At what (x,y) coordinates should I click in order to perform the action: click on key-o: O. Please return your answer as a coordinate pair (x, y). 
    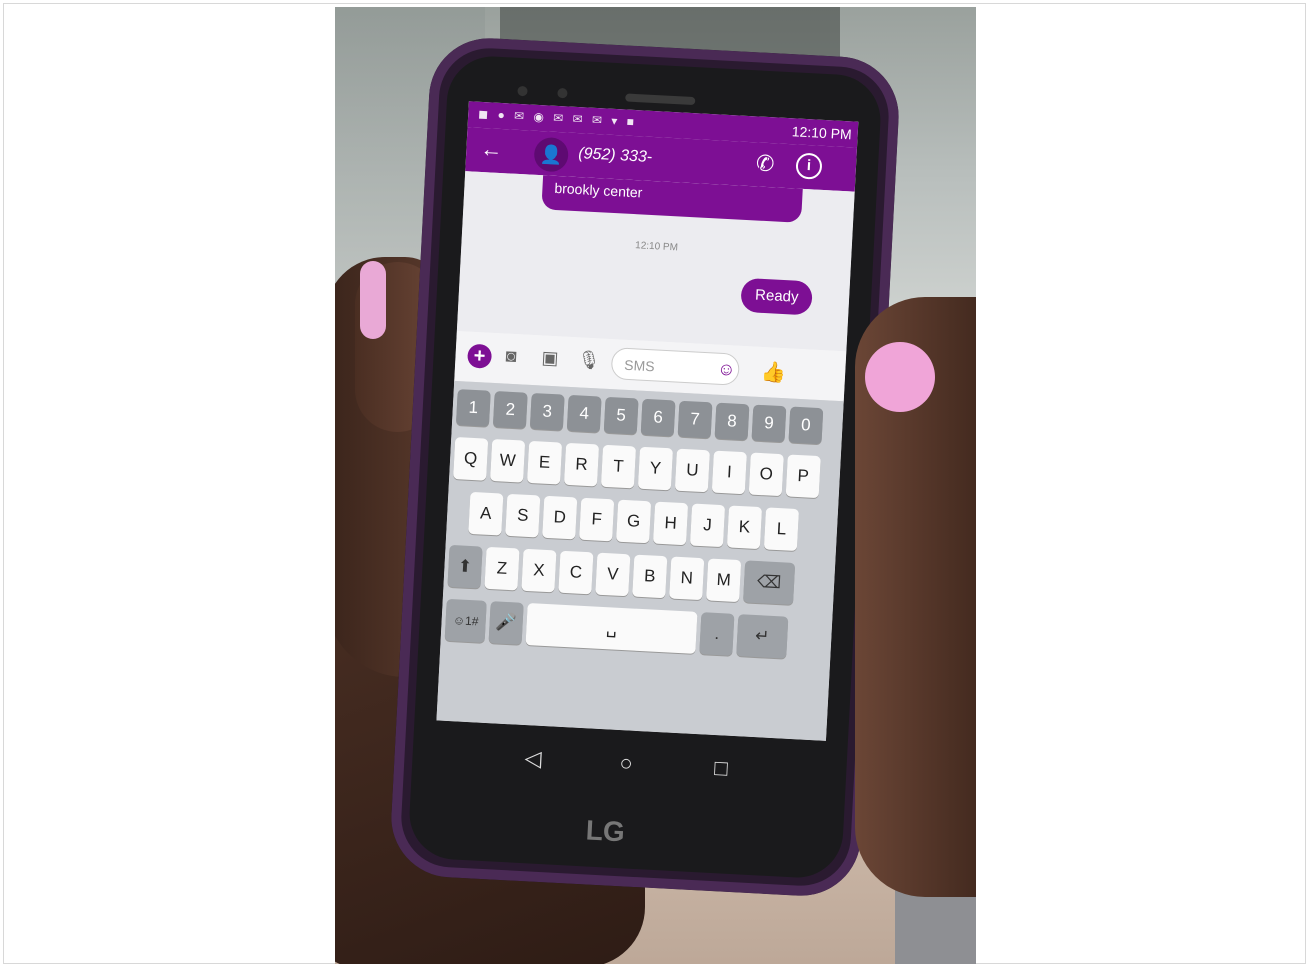
    Looking at the image, I should click on (766, 474).